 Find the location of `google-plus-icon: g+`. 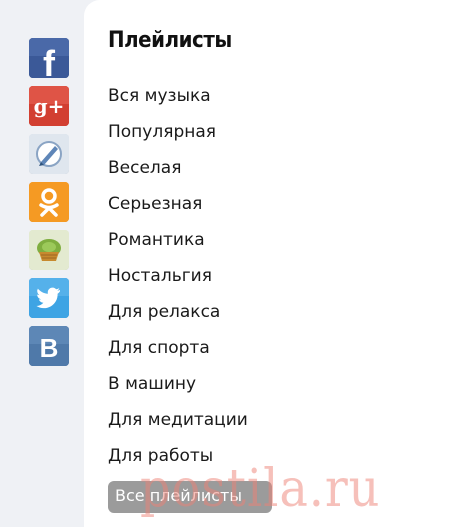

google-plus-icon: g+ is located at coordinates (49, 106).